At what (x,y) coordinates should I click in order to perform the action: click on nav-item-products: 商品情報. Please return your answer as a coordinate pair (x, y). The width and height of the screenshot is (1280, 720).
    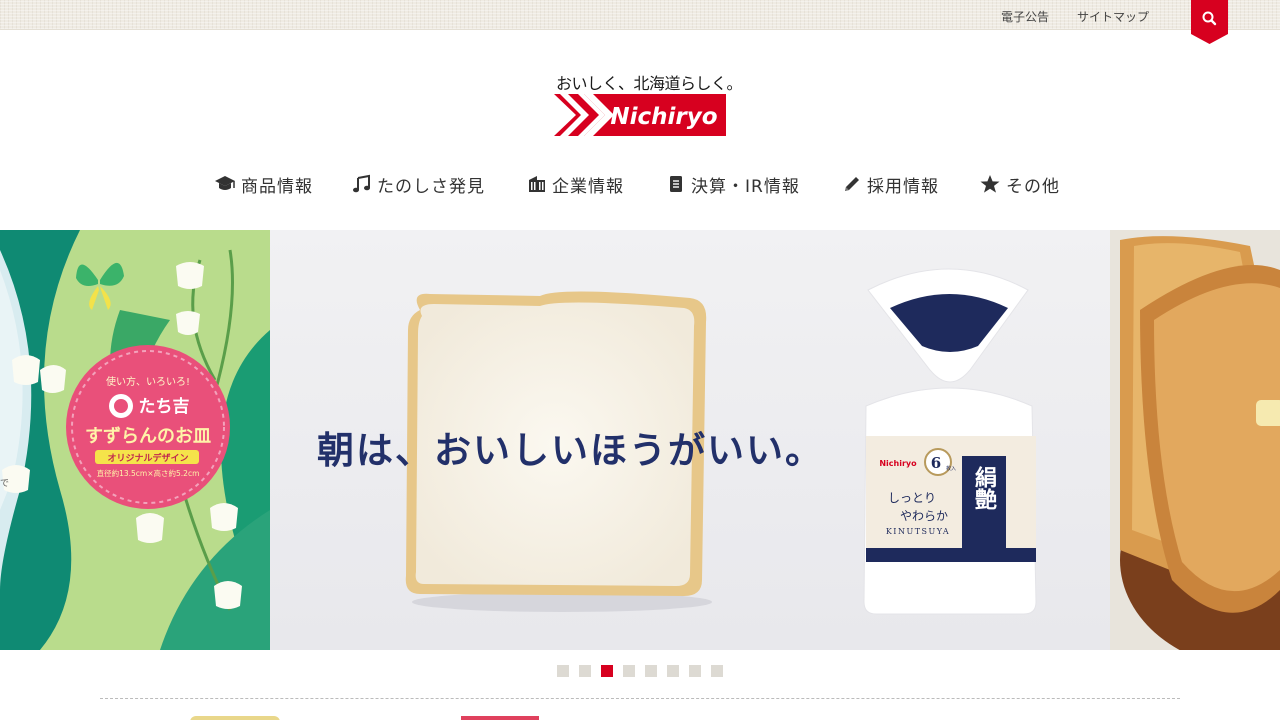
    Looking at the image, I should click on (263, 184).